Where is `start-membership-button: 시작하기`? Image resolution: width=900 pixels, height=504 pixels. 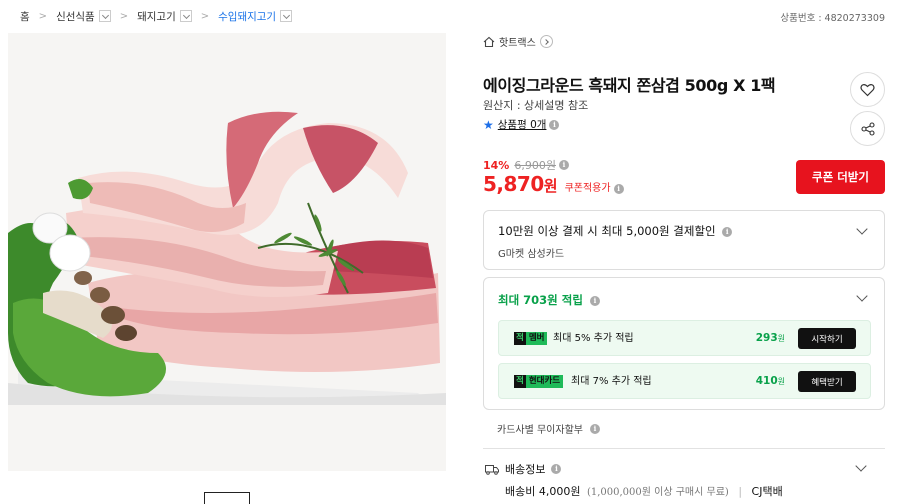 start-membership-button: 시작하기 is located at coordinates (827, 338).